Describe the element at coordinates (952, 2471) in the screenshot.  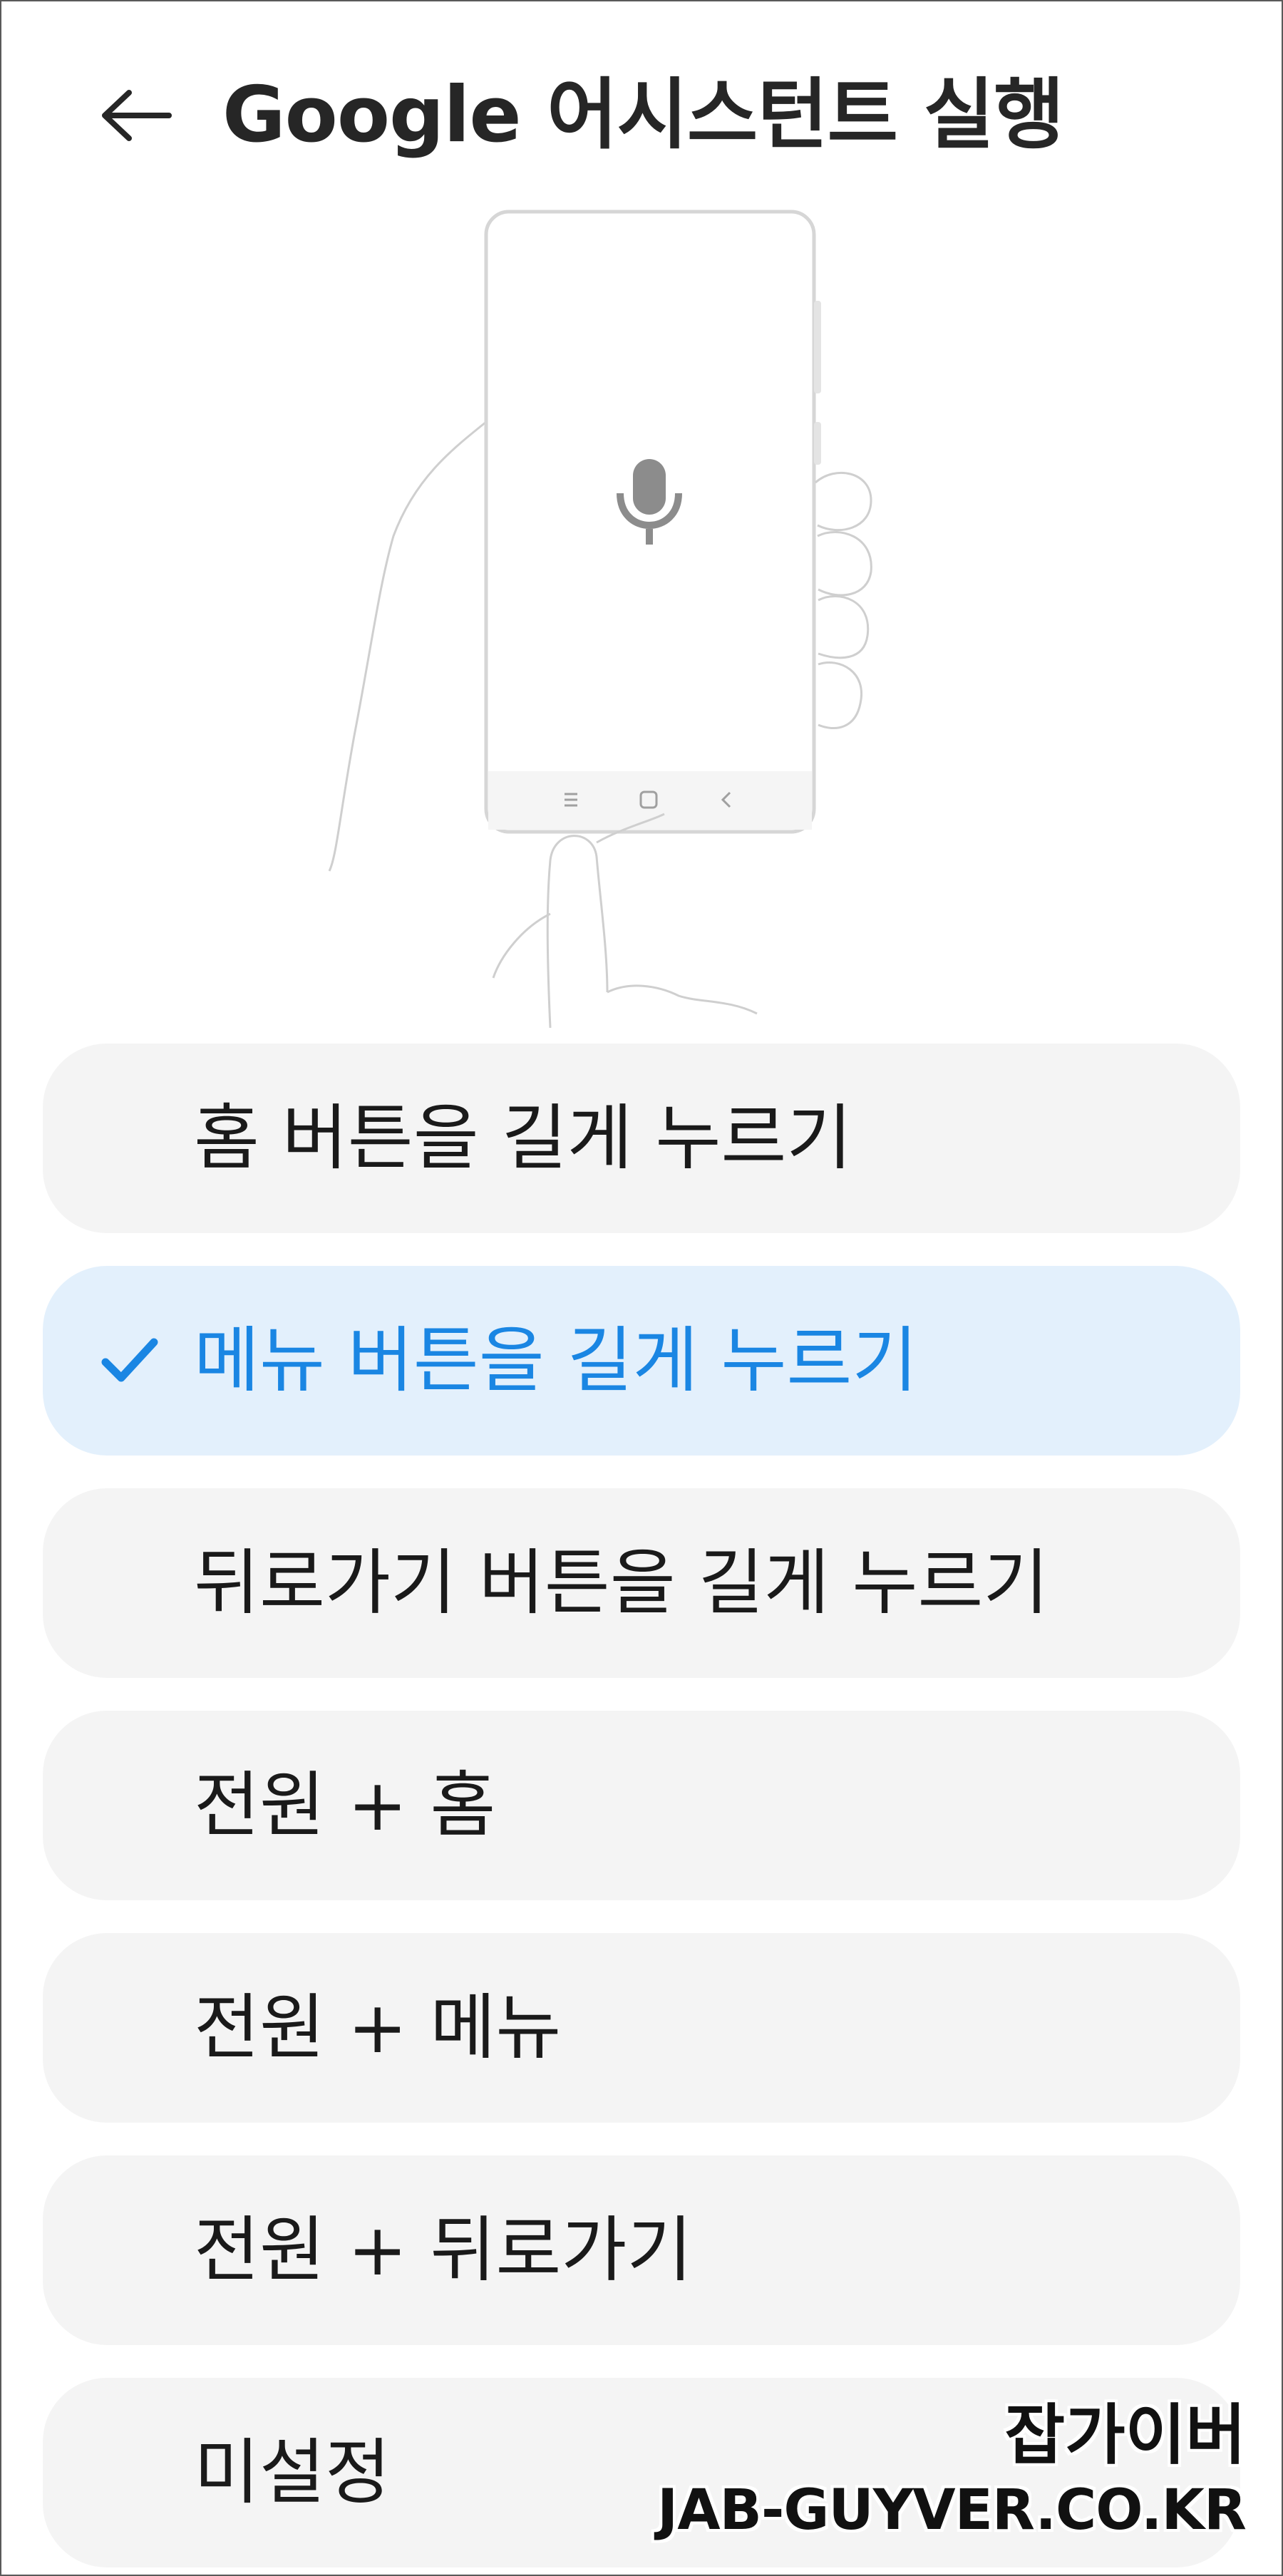
I see `watermark: 잡가이버 JAB-GUYVER.CO.KR` at that location.